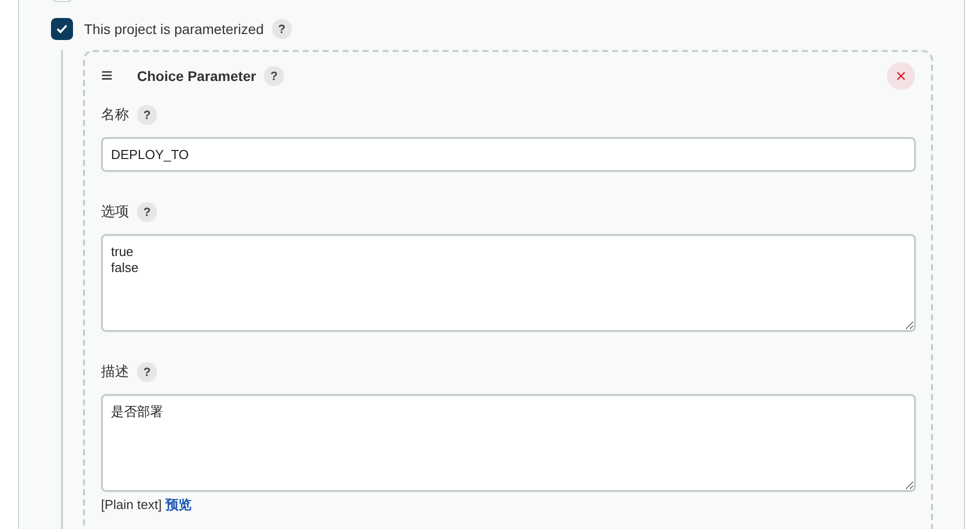 This screenshot has height=529, width=969. Describe the element at coordinates (115, 372) in the screenshot. I see `field-label: 描述` at that location.